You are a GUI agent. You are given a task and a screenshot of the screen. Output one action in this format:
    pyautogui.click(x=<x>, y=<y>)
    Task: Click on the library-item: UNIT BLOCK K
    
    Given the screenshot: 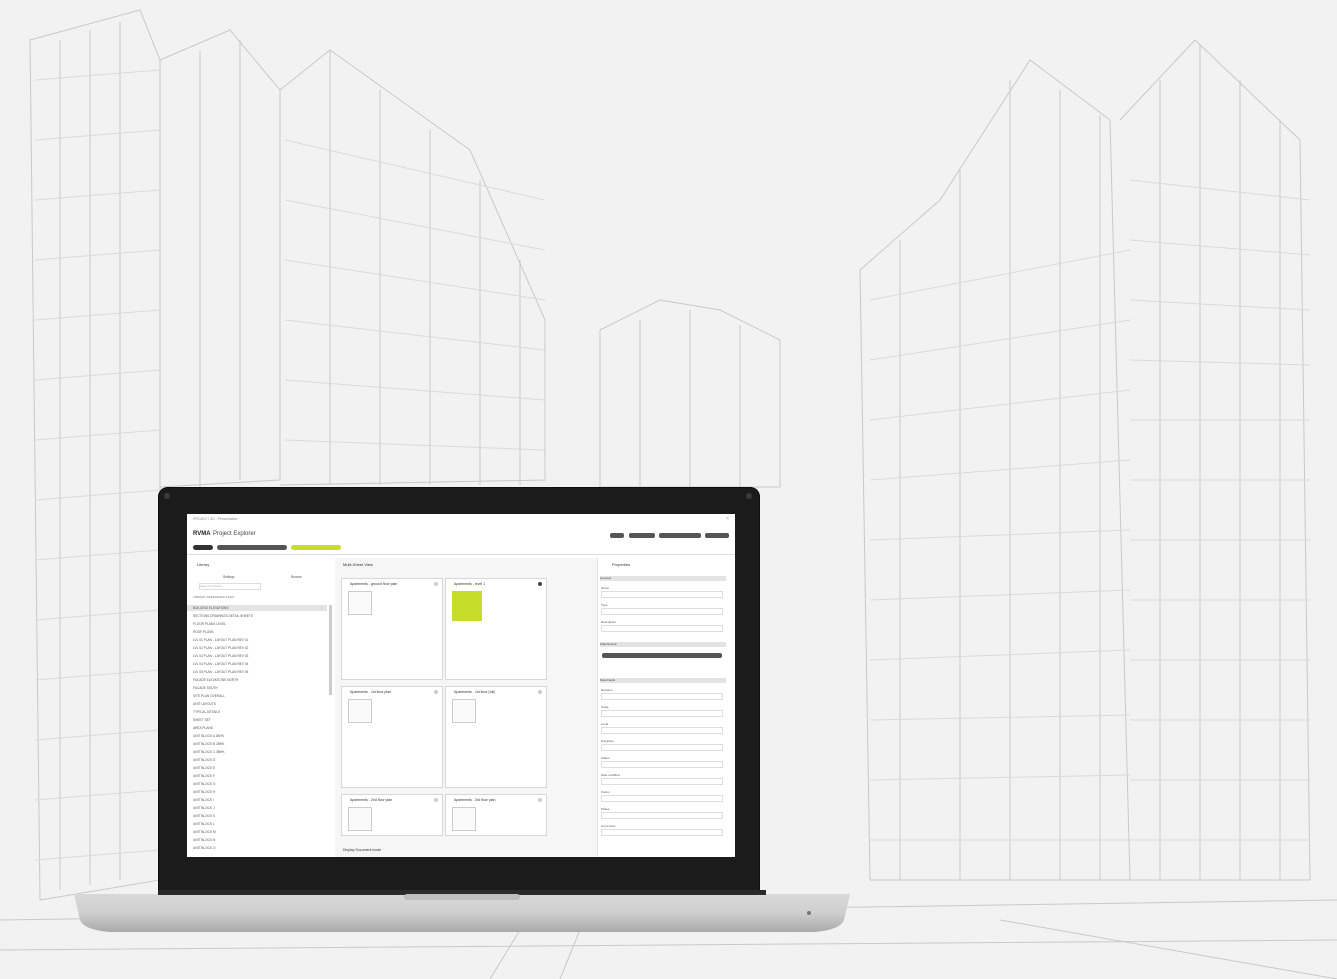 What is the action you would take?
    pyautogui.click(x=204, y=816)
    